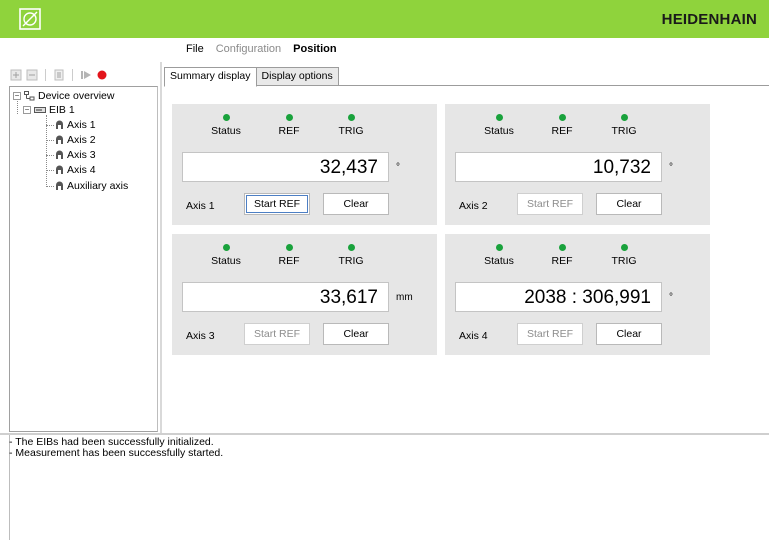 The width and height of the screenshot is (769, 540). I want to click on menu-position: Position, so click(314, 51).